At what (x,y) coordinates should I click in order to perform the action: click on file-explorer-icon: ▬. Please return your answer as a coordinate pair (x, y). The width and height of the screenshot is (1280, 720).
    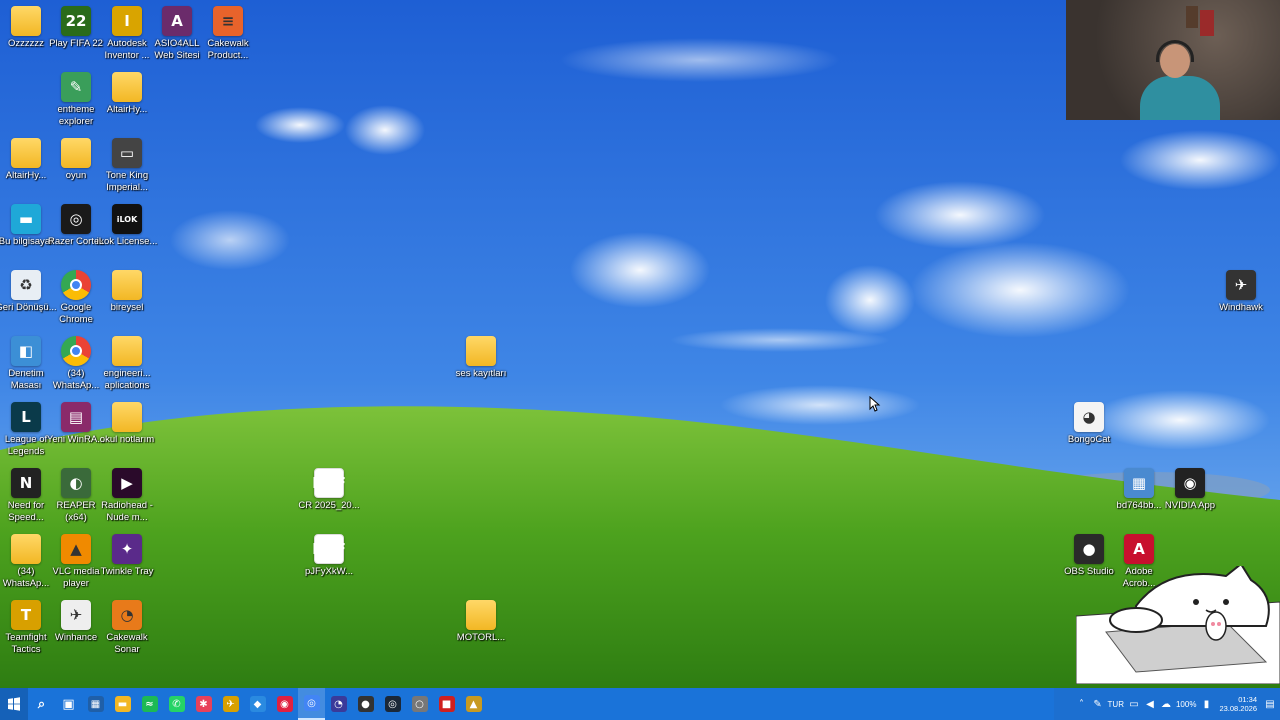
    Looking at the image, I should click on (122, 704).